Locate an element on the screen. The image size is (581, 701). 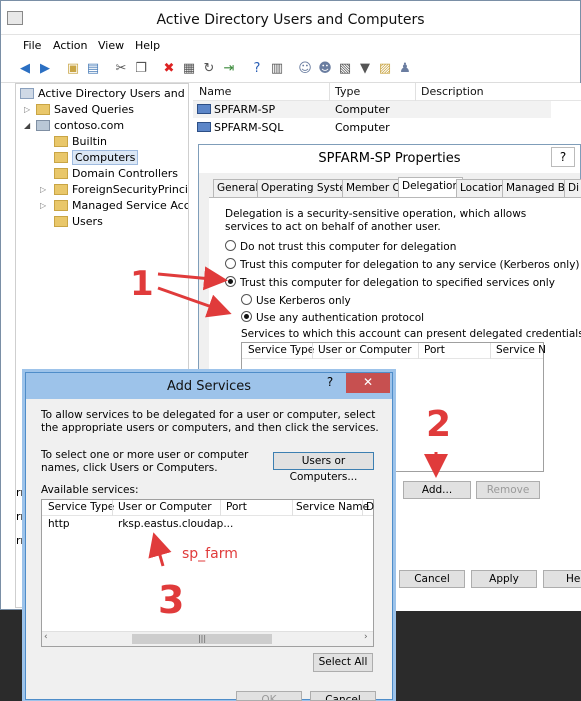
annotation-step-3: 3 is located at coordinates (171, 600).